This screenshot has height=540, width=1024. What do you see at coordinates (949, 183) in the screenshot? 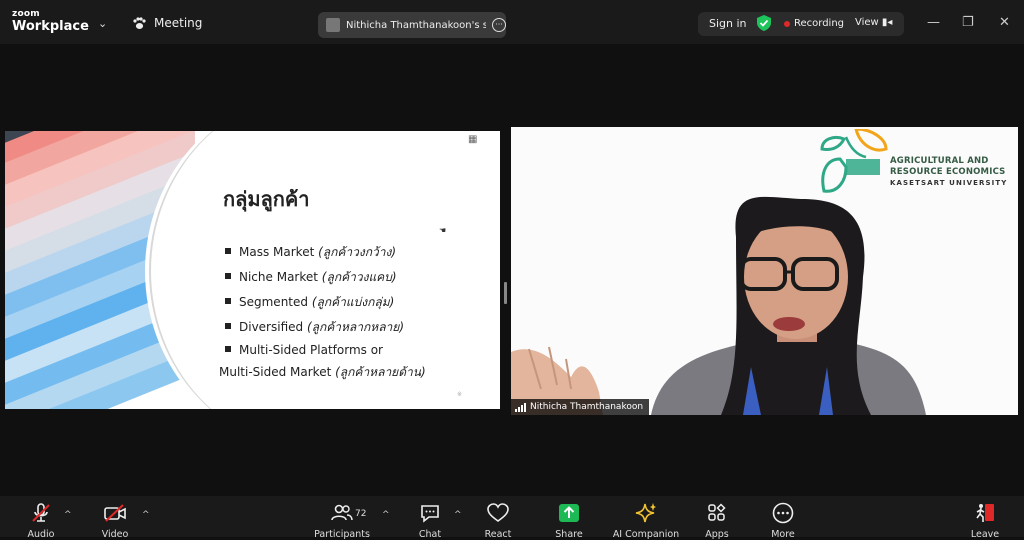
I see `brand-line-3: KASETSART UNIVERSITY` at bounding box center [949, 183].